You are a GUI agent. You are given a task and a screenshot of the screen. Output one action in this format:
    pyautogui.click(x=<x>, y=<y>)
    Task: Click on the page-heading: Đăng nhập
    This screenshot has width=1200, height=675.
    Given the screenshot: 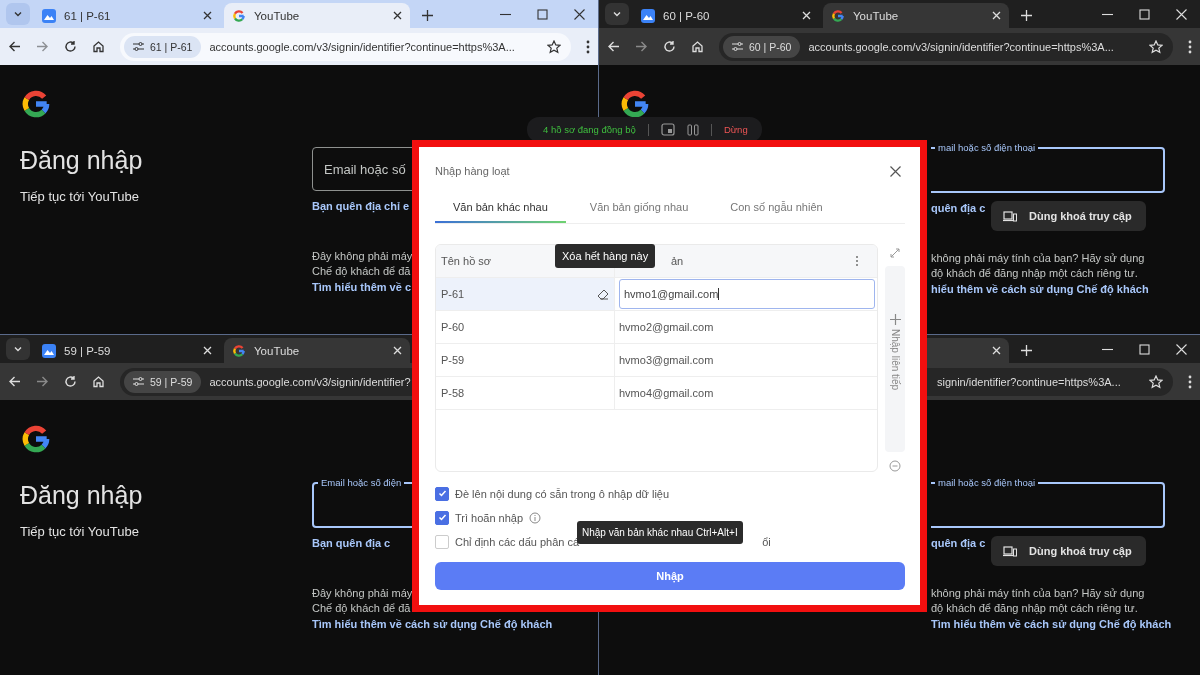 What is the action you would take?
    pyautogui.click(x=82, y=495)
    